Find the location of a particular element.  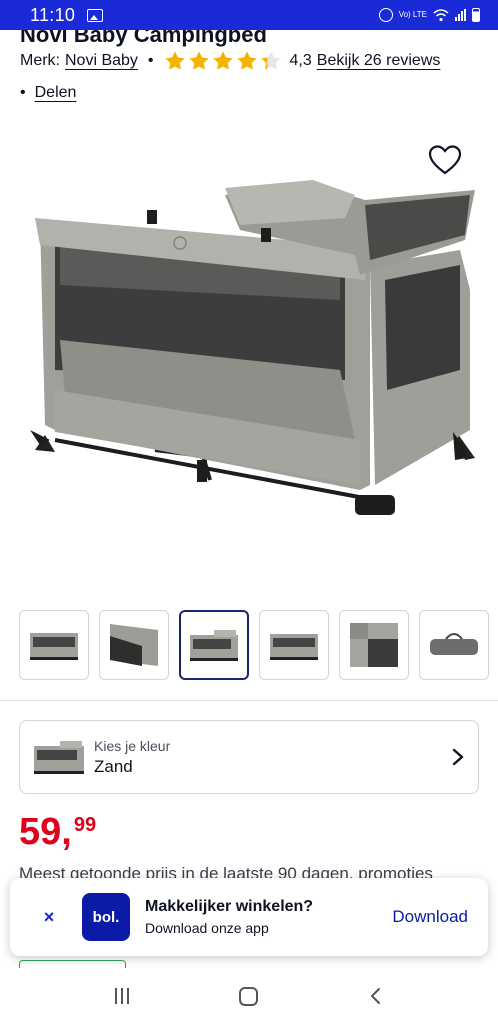

status-icons: Vo) LTE is located at coordinates (429, 15).